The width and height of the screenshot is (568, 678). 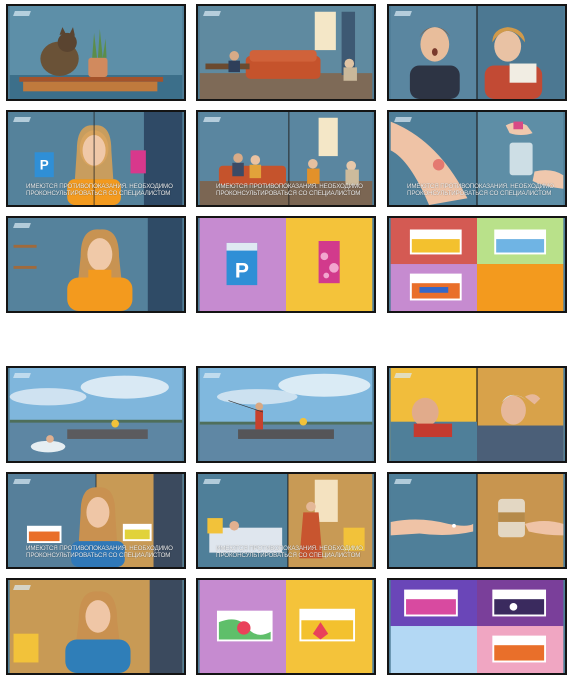 I want to click on frame-lake-boat, so click(x=286, y=414).